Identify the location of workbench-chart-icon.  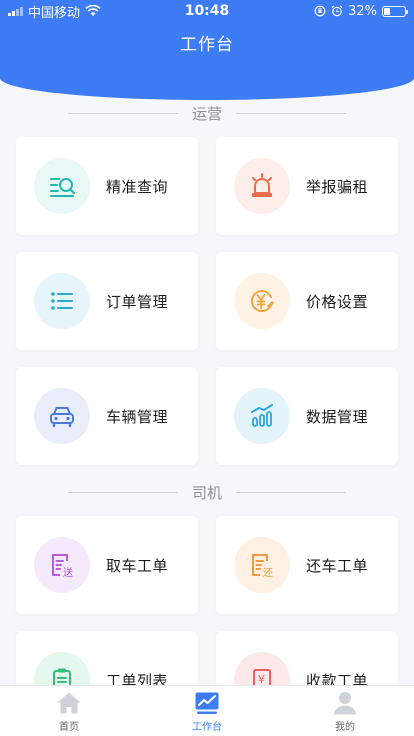
(207, 703).